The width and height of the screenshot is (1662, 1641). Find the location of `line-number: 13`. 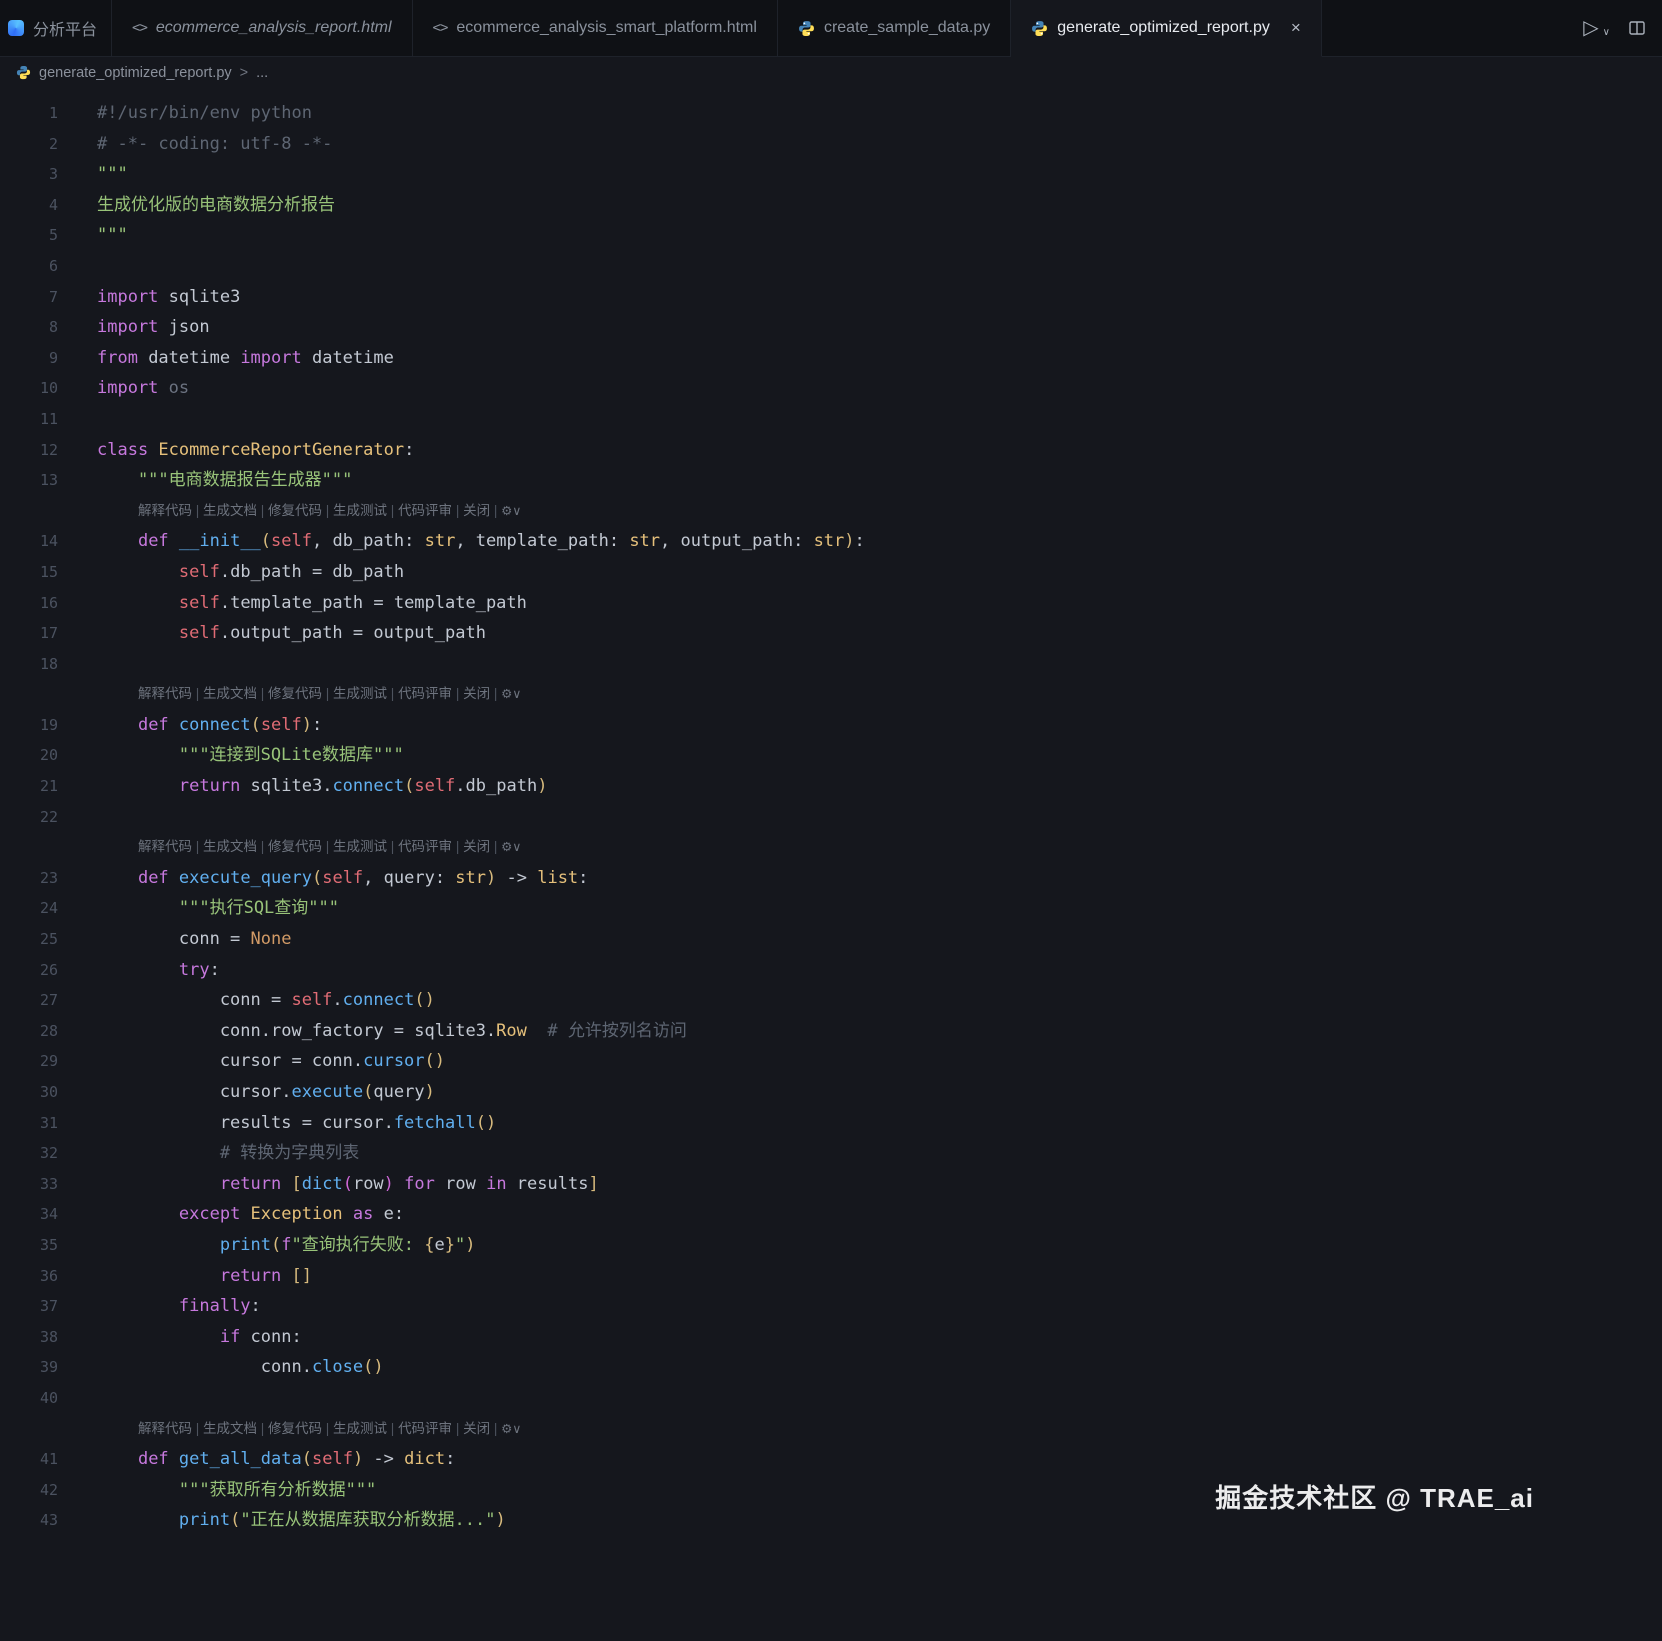

line-number: 13 is located at coordinates (48, 480).